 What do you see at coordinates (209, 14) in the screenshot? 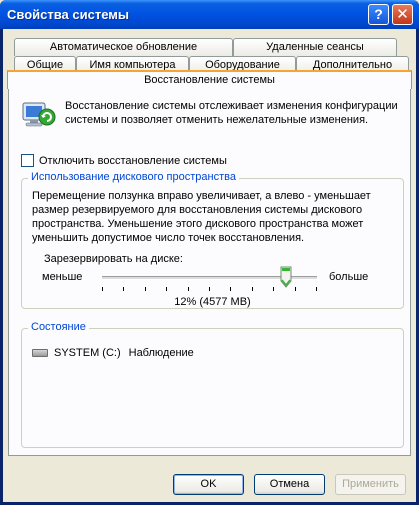
I see `title-bar: Свойства системы ? ✕` at bounding box center [209, 14].